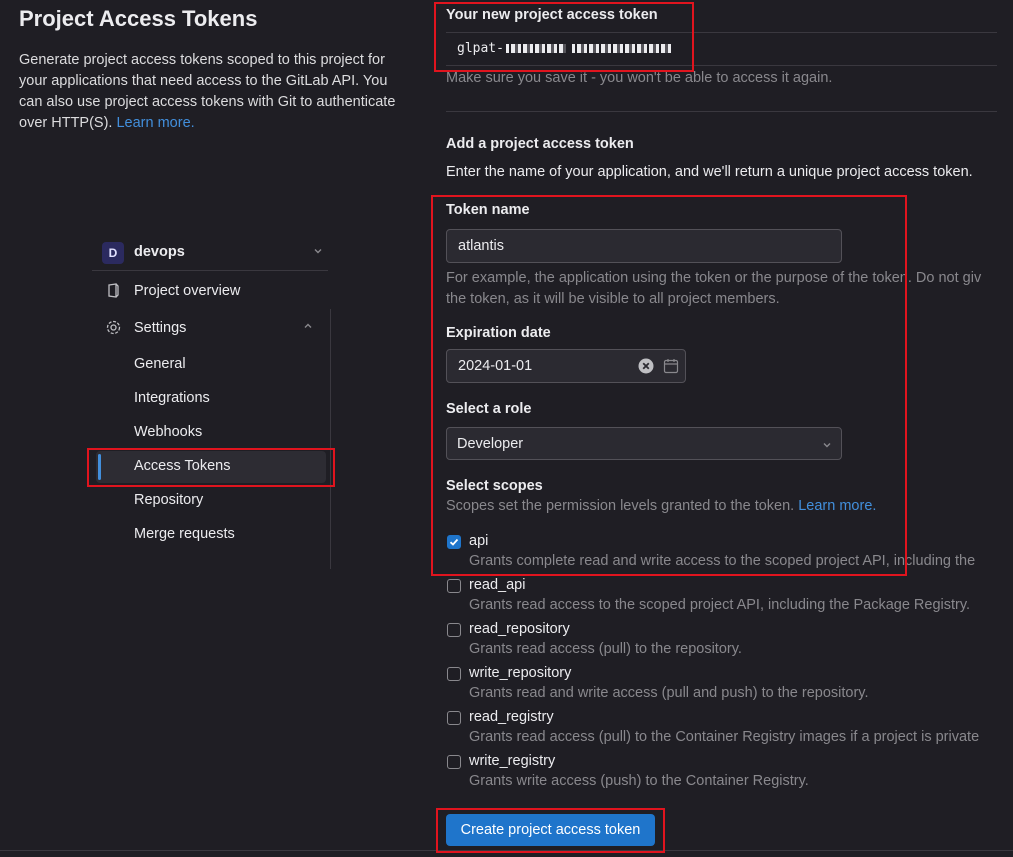 Image resolution: width=1013 pixels, height=857 pixels. What do you see at coordinates (308, 327) in the screenshot?
I see `chevron-up-icon` at bounding box center [308, 327].